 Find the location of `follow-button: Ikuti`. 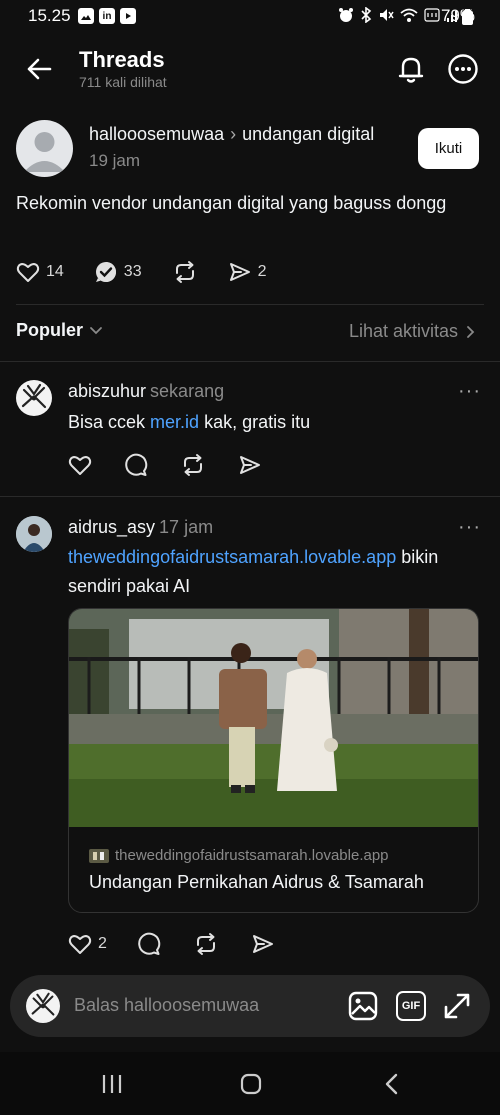

follow-button: Ikuti is located at coordinates (448, 148).